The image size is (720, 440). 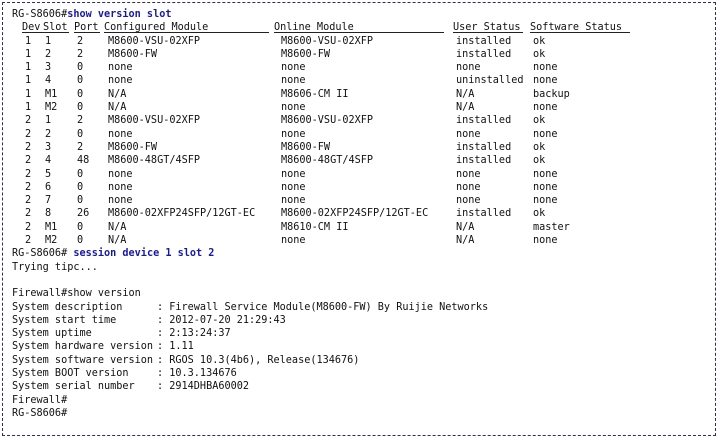 What do you see at coordinates (327, 161) in the screenshot?
I see `table-cell: M8600-48GT/4SFP` at bounding box center [327, 161].